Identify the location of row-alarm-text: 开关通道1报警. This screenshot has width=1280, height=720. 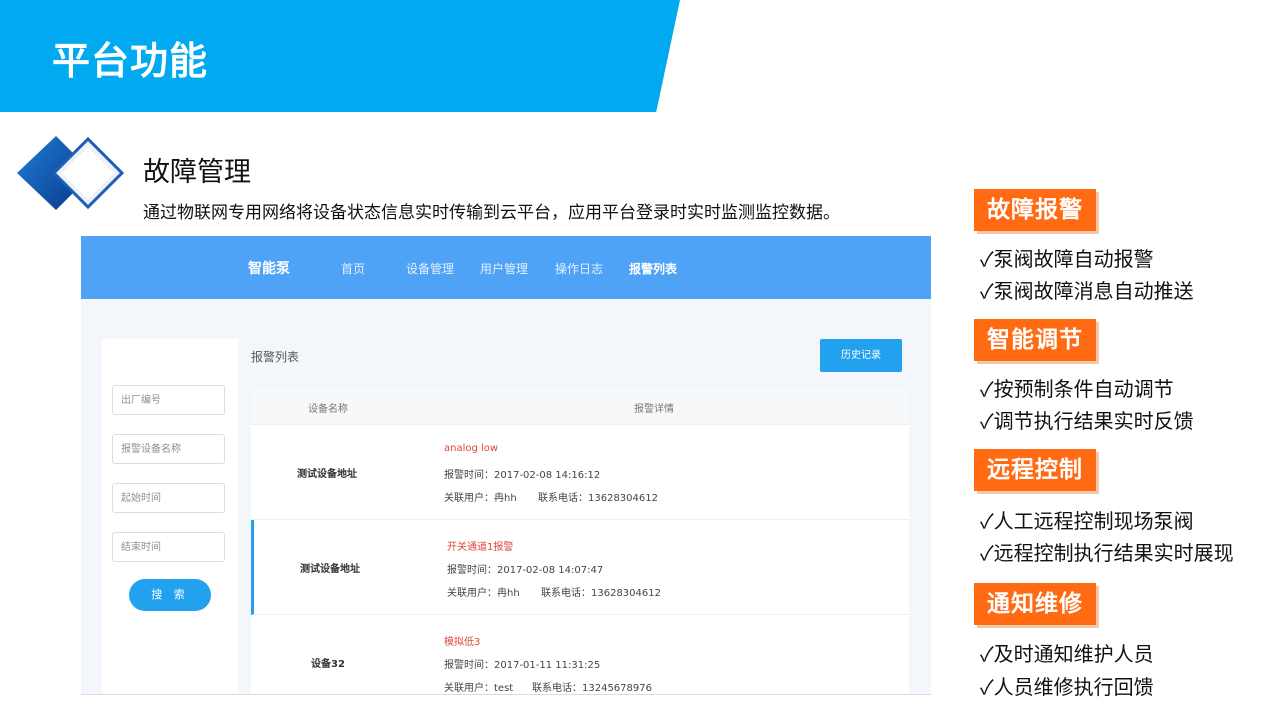
(480, 547).